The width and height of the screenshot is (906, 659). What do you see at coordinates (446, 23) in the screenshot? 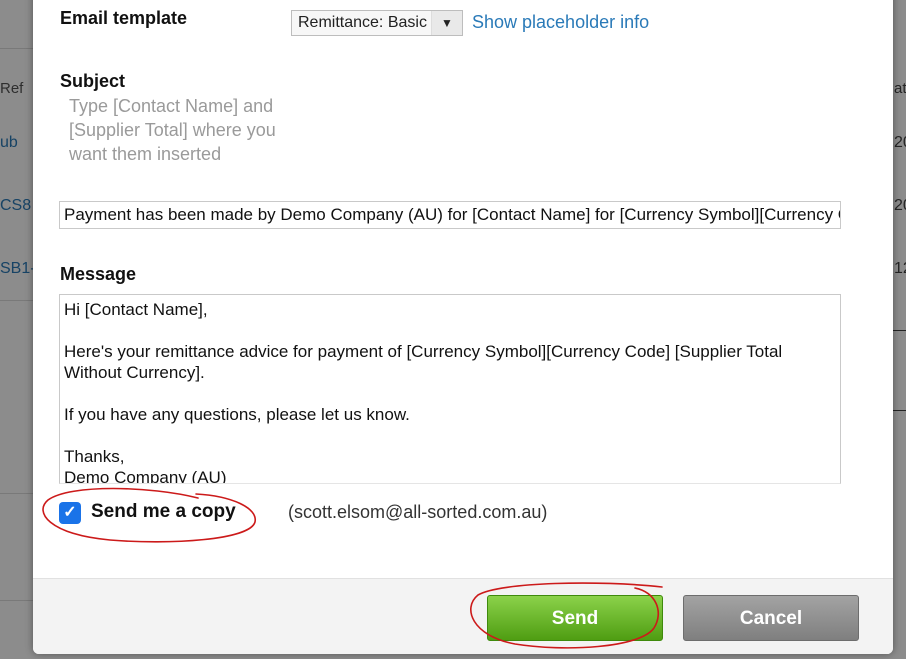
I see `chevron-down-icon: ▼` at bounding box center [446, 23].